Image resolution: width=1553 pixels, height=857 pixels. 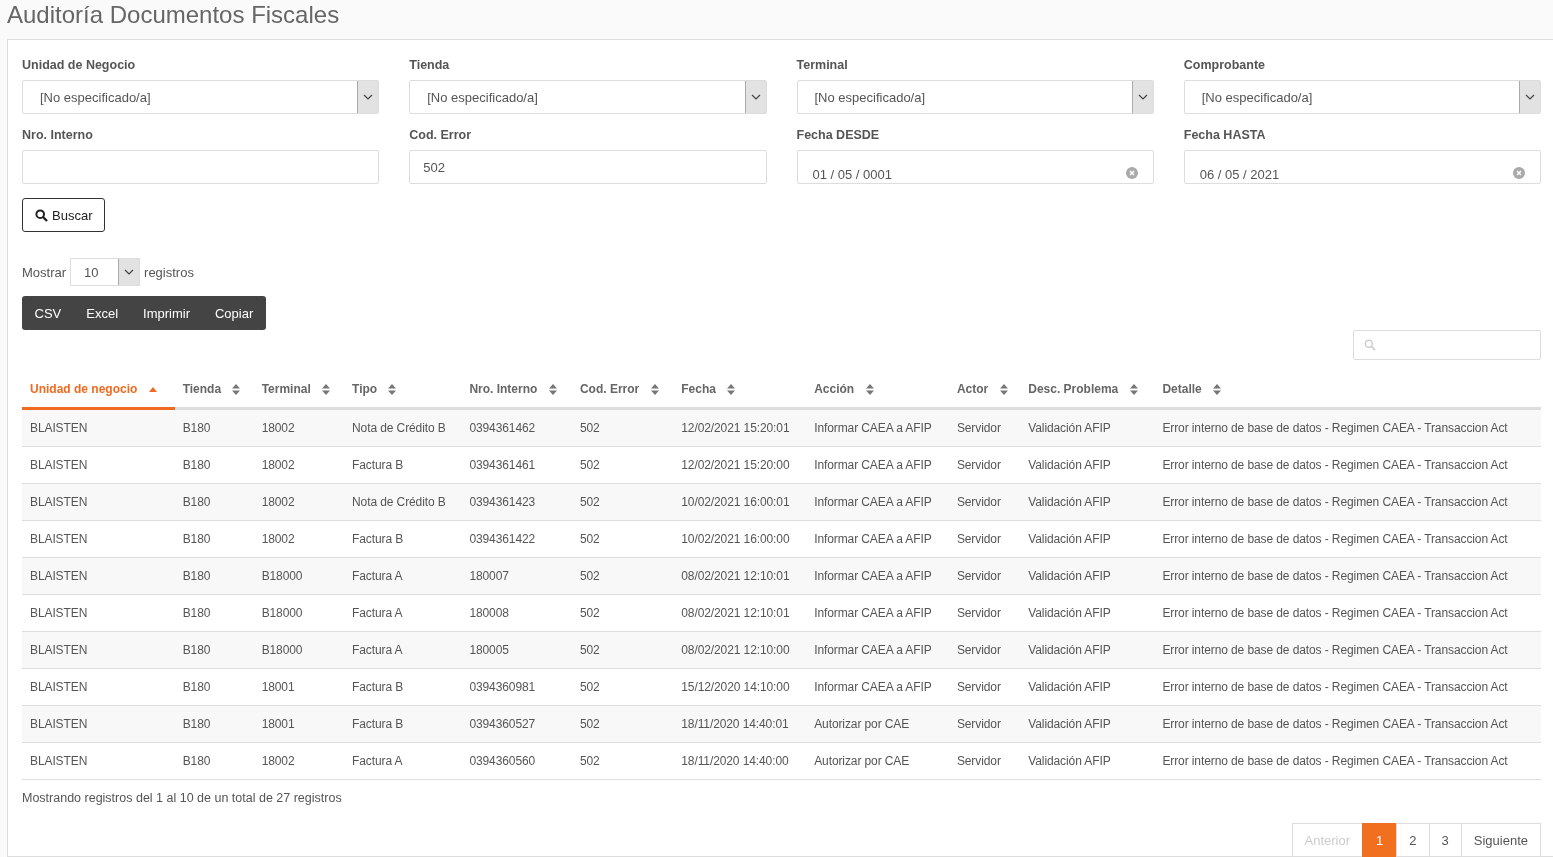 What do you see at coordinates (1362, 167) in the screenshot?
I see `date-field: 06 / 05 / 2021` at bounding box center [1362, 167].